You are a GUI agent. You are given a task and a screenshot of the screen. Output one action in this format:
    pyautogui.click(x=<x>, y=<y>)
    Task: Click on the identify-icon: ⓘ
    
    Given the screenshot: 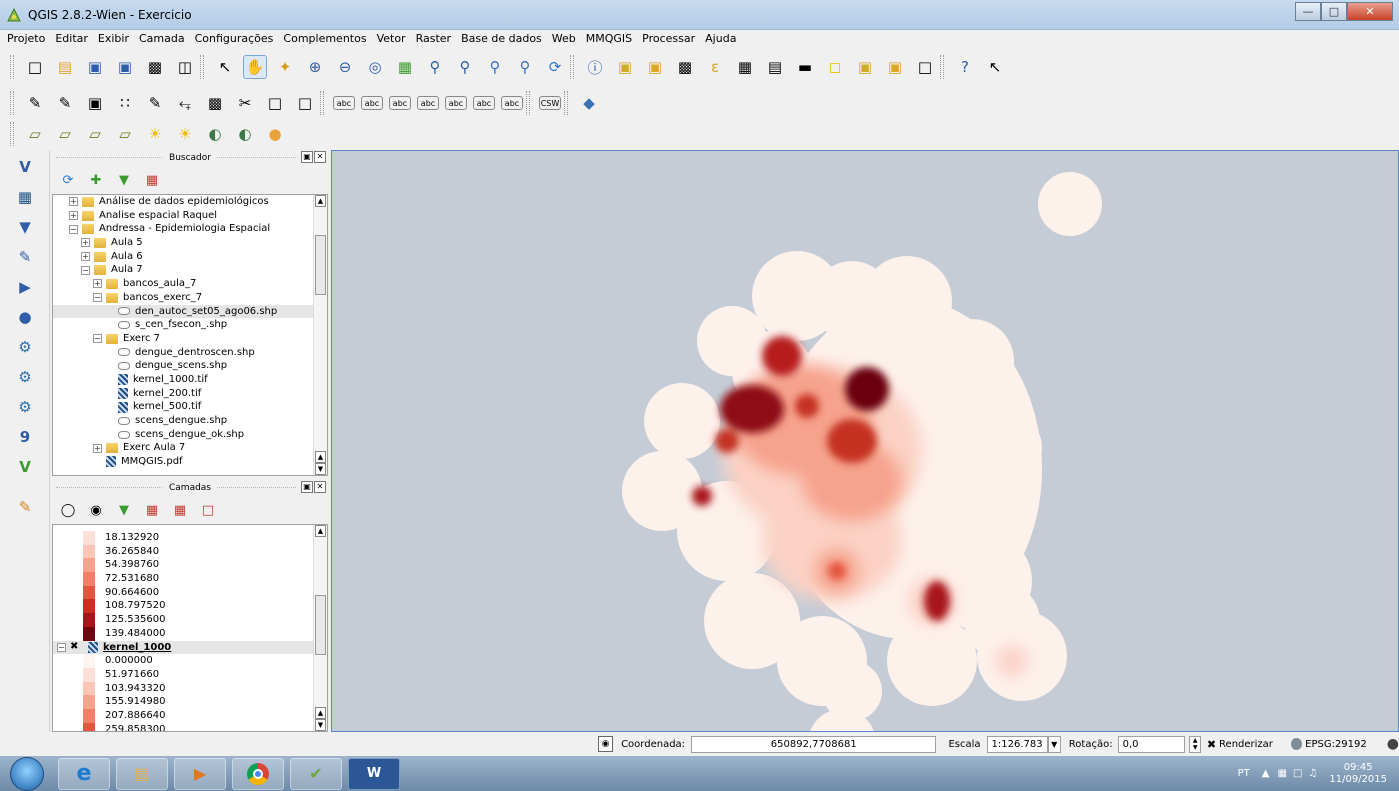 What is the action you would take?
    pyautogui.click(x=595, y=67)
    